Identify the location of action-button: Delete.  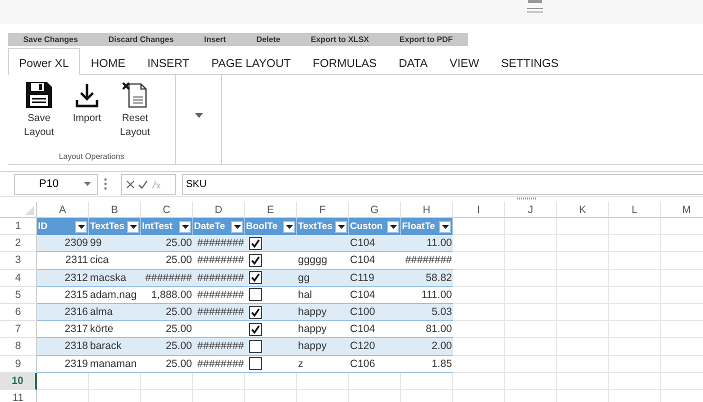
(268, 39).